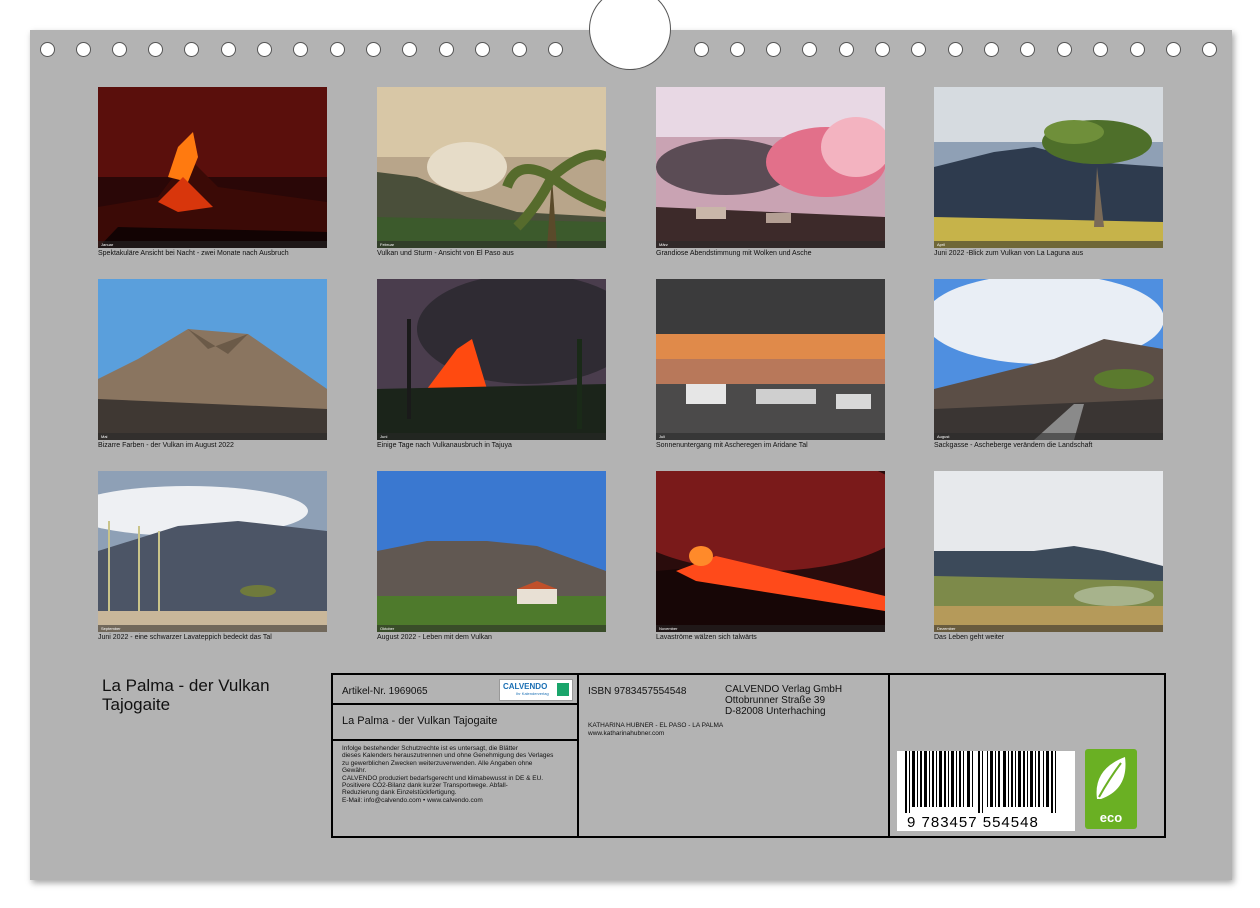  What do you see at coordinates (784, 689) in the screenshot?
I see `publisher-line: CALVENDO Verlag GmbH` at bounding box center [784, 689].